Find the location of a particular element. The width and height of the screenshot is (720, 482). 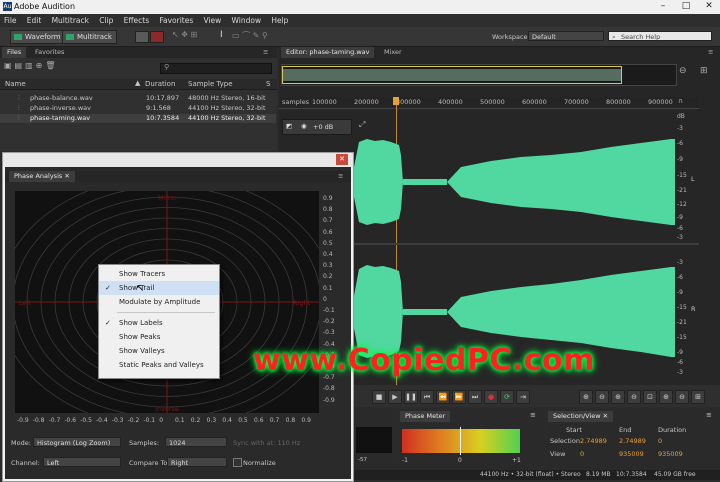

hud-gain: ◩ ◉ +0 dB is located at coordinates (317, 127).